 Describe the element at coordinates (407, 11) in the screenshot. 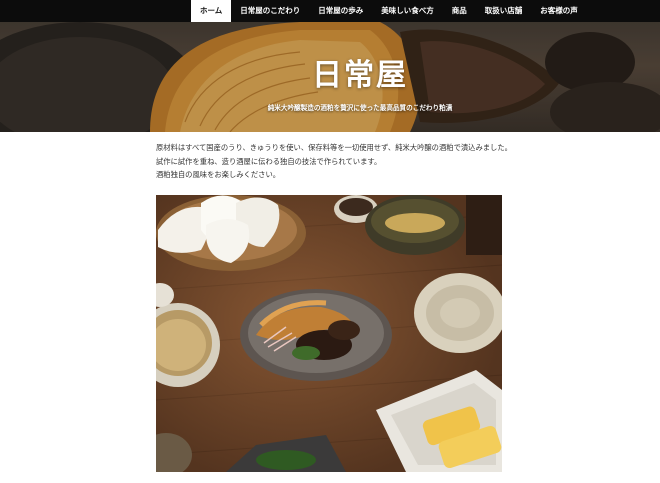

I see `nav-item-how-to-eat: 美味しい食べ方` at that location.